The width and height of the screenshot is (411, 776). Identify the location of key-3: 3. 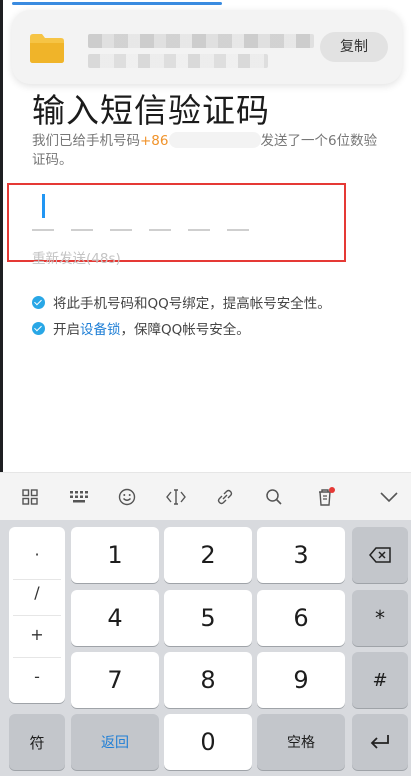
(301, 555).